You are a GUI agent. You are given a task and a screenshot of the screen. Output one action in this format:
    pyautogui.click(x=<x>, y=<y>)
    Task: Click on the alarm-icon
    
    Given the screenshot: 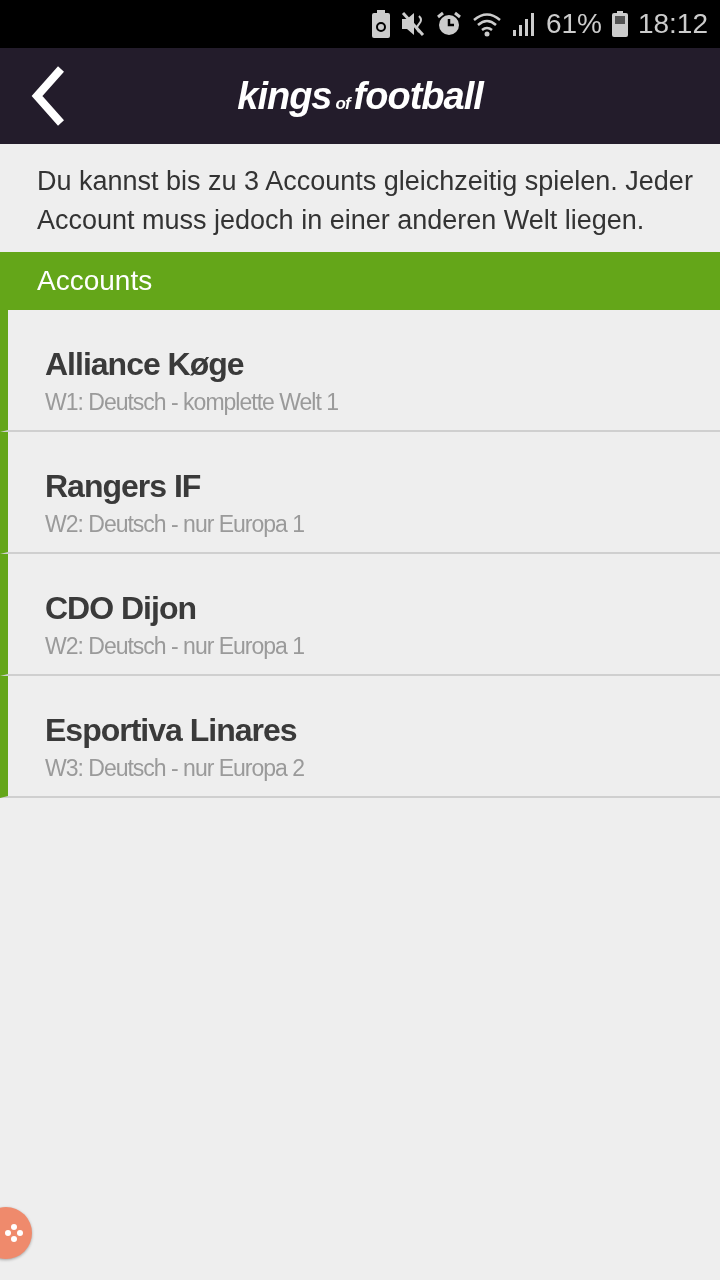 What is the action you would take?
    pyautogui.click(x=448, y=24)
    